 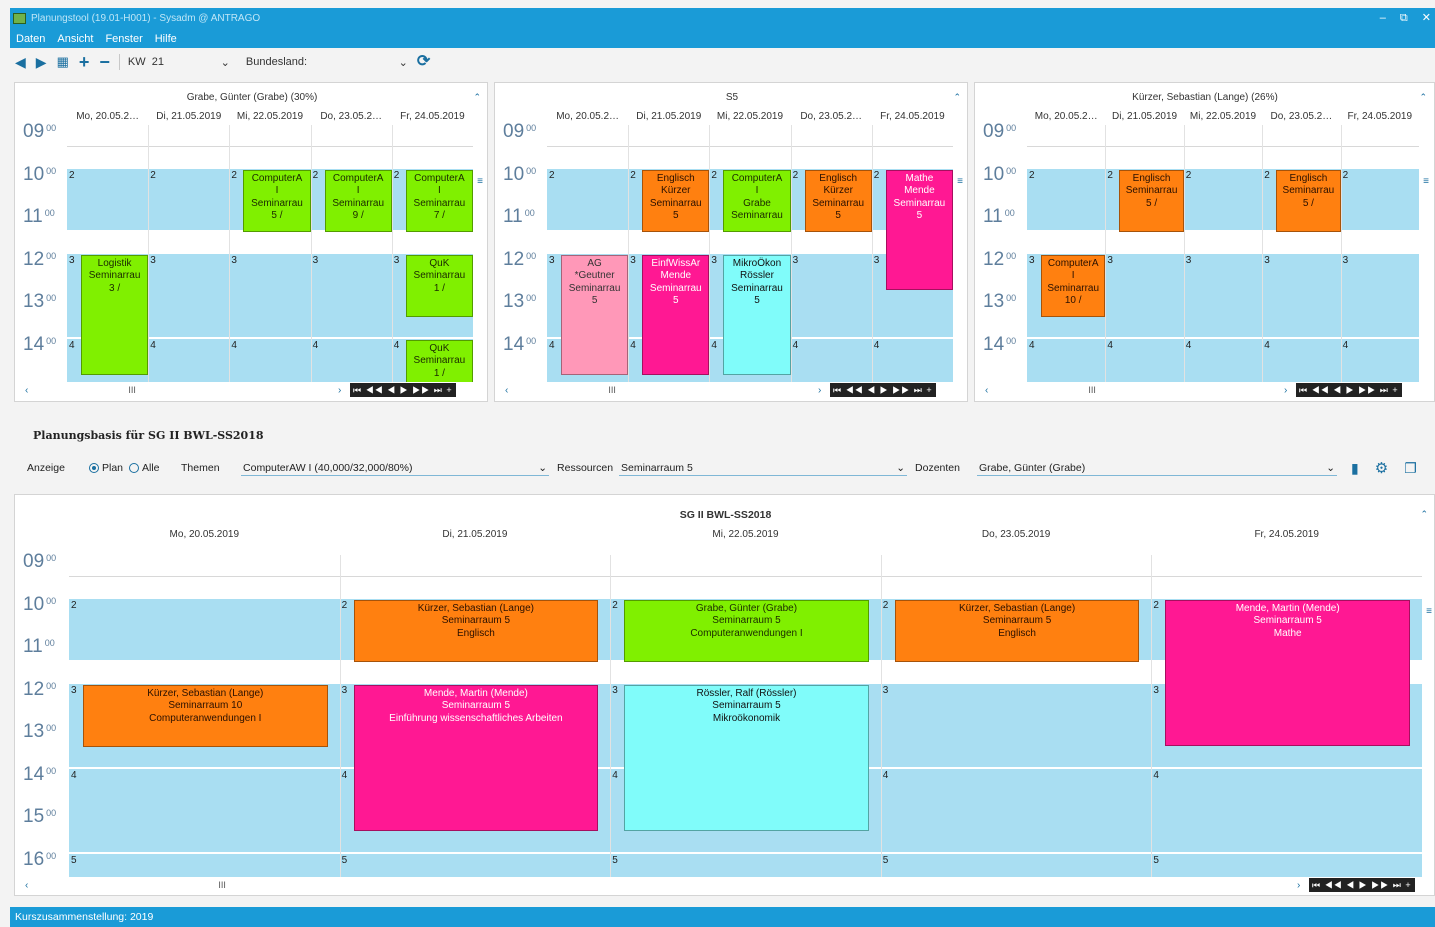 What do you see at coordinates (531, 255) in the screenshot?
I see `hour-minute: 00` at bounding box center [531, 255].